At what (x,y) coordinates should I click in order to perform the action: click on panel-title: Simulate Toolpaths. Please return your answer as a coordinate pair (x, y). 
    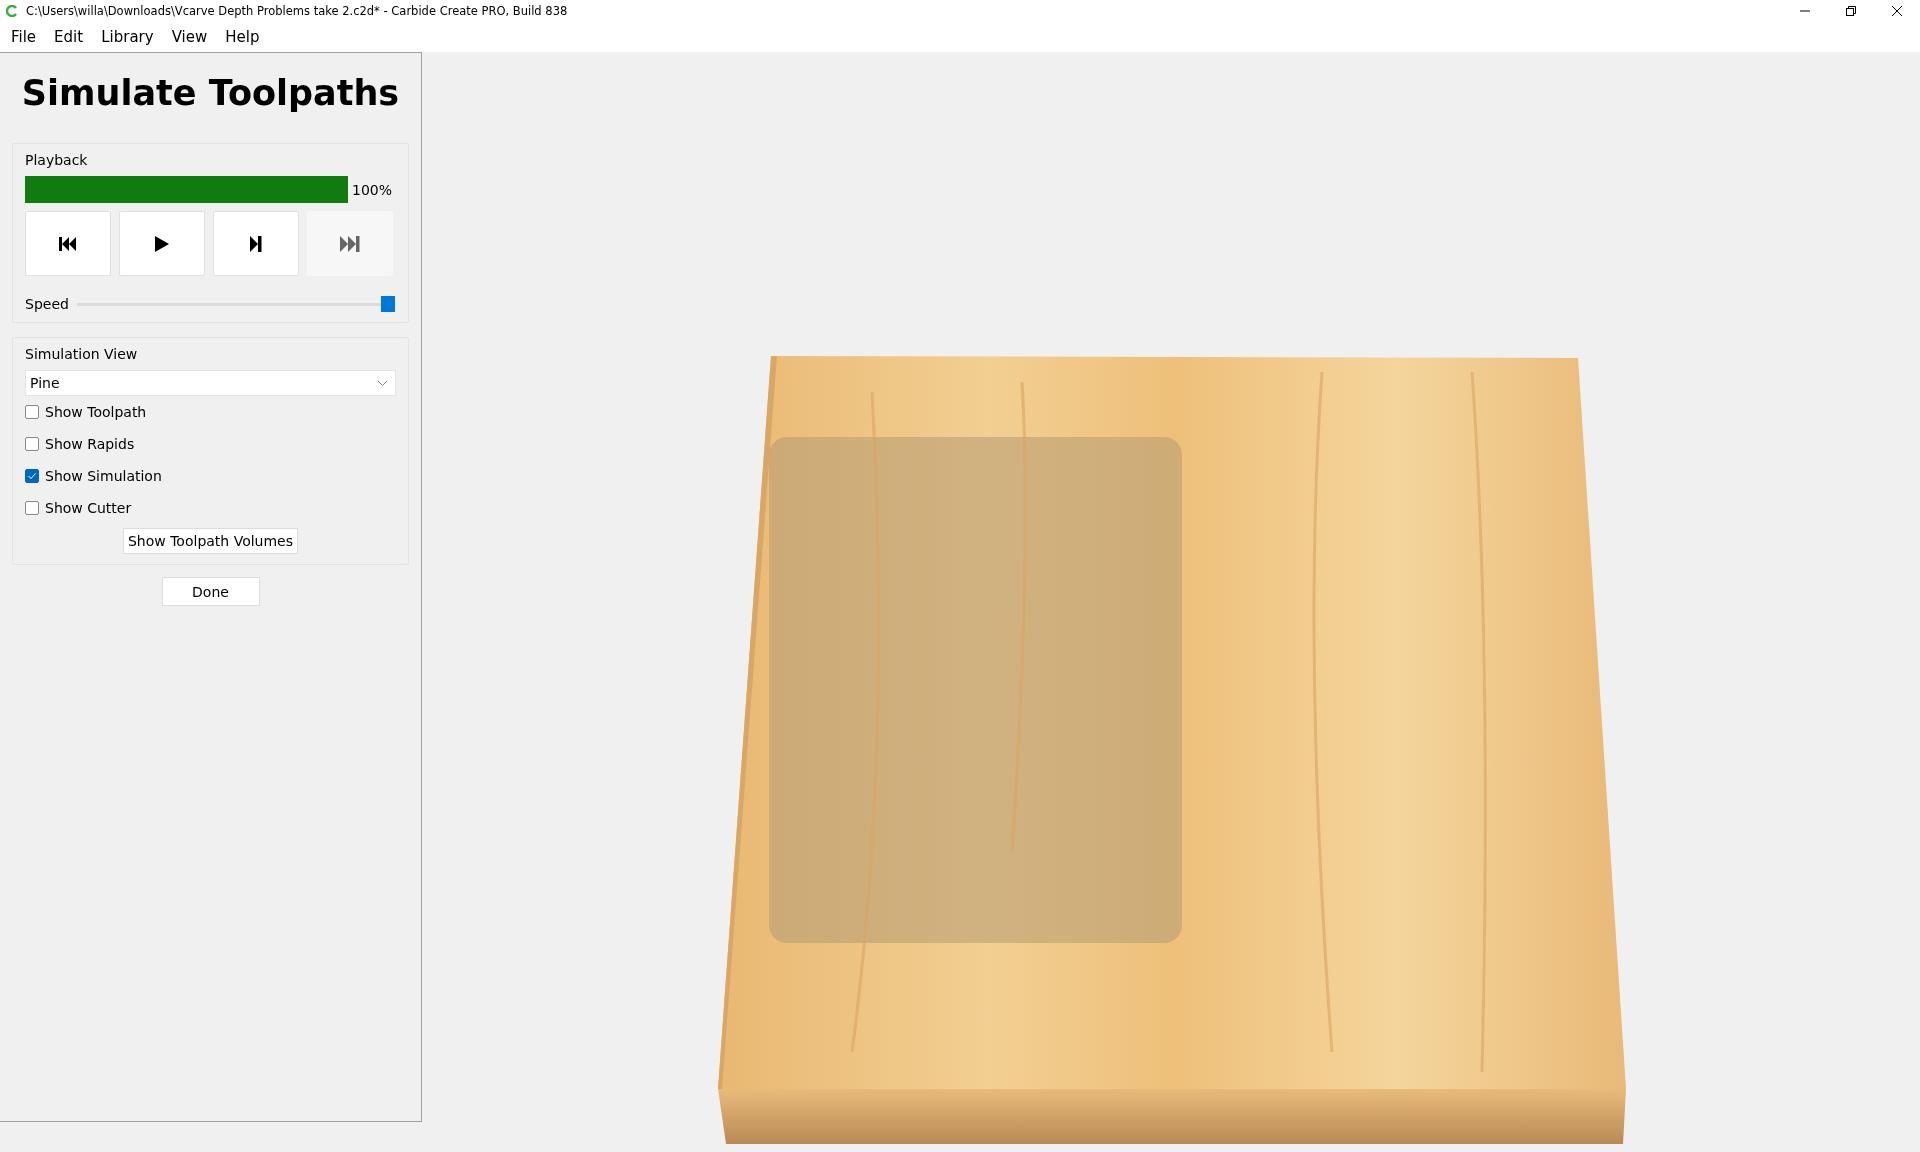
    Looking at the image, I should click on (210, 93).